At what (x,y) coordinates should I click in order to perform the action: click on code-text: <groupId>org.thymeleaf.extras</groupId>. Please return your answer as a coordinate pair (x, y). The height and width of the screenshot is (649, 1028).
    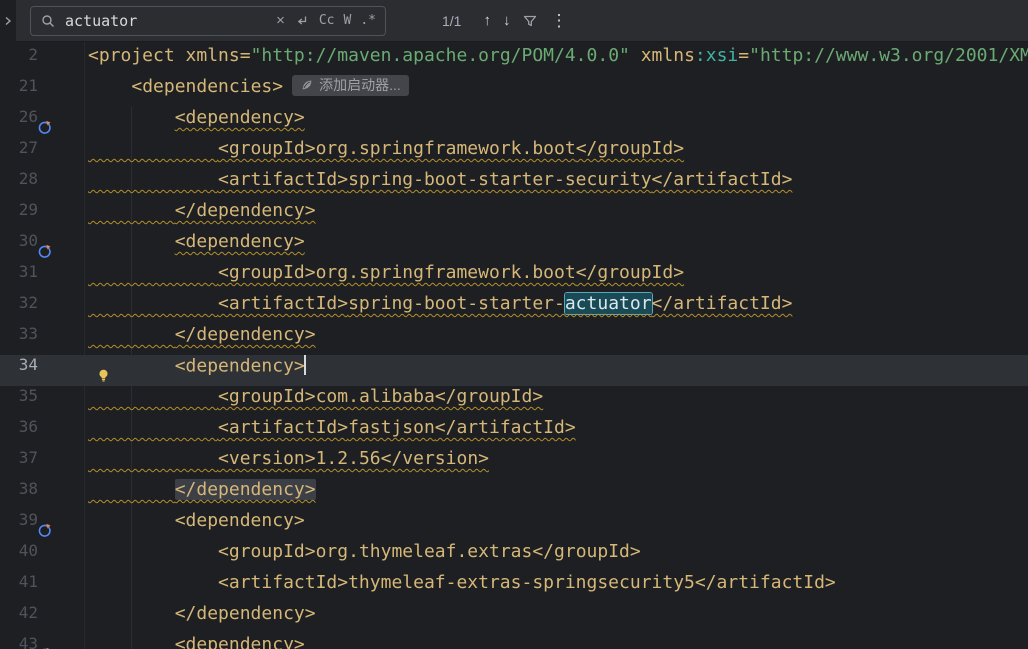
    Looking at the image, I should click on (364, 551).